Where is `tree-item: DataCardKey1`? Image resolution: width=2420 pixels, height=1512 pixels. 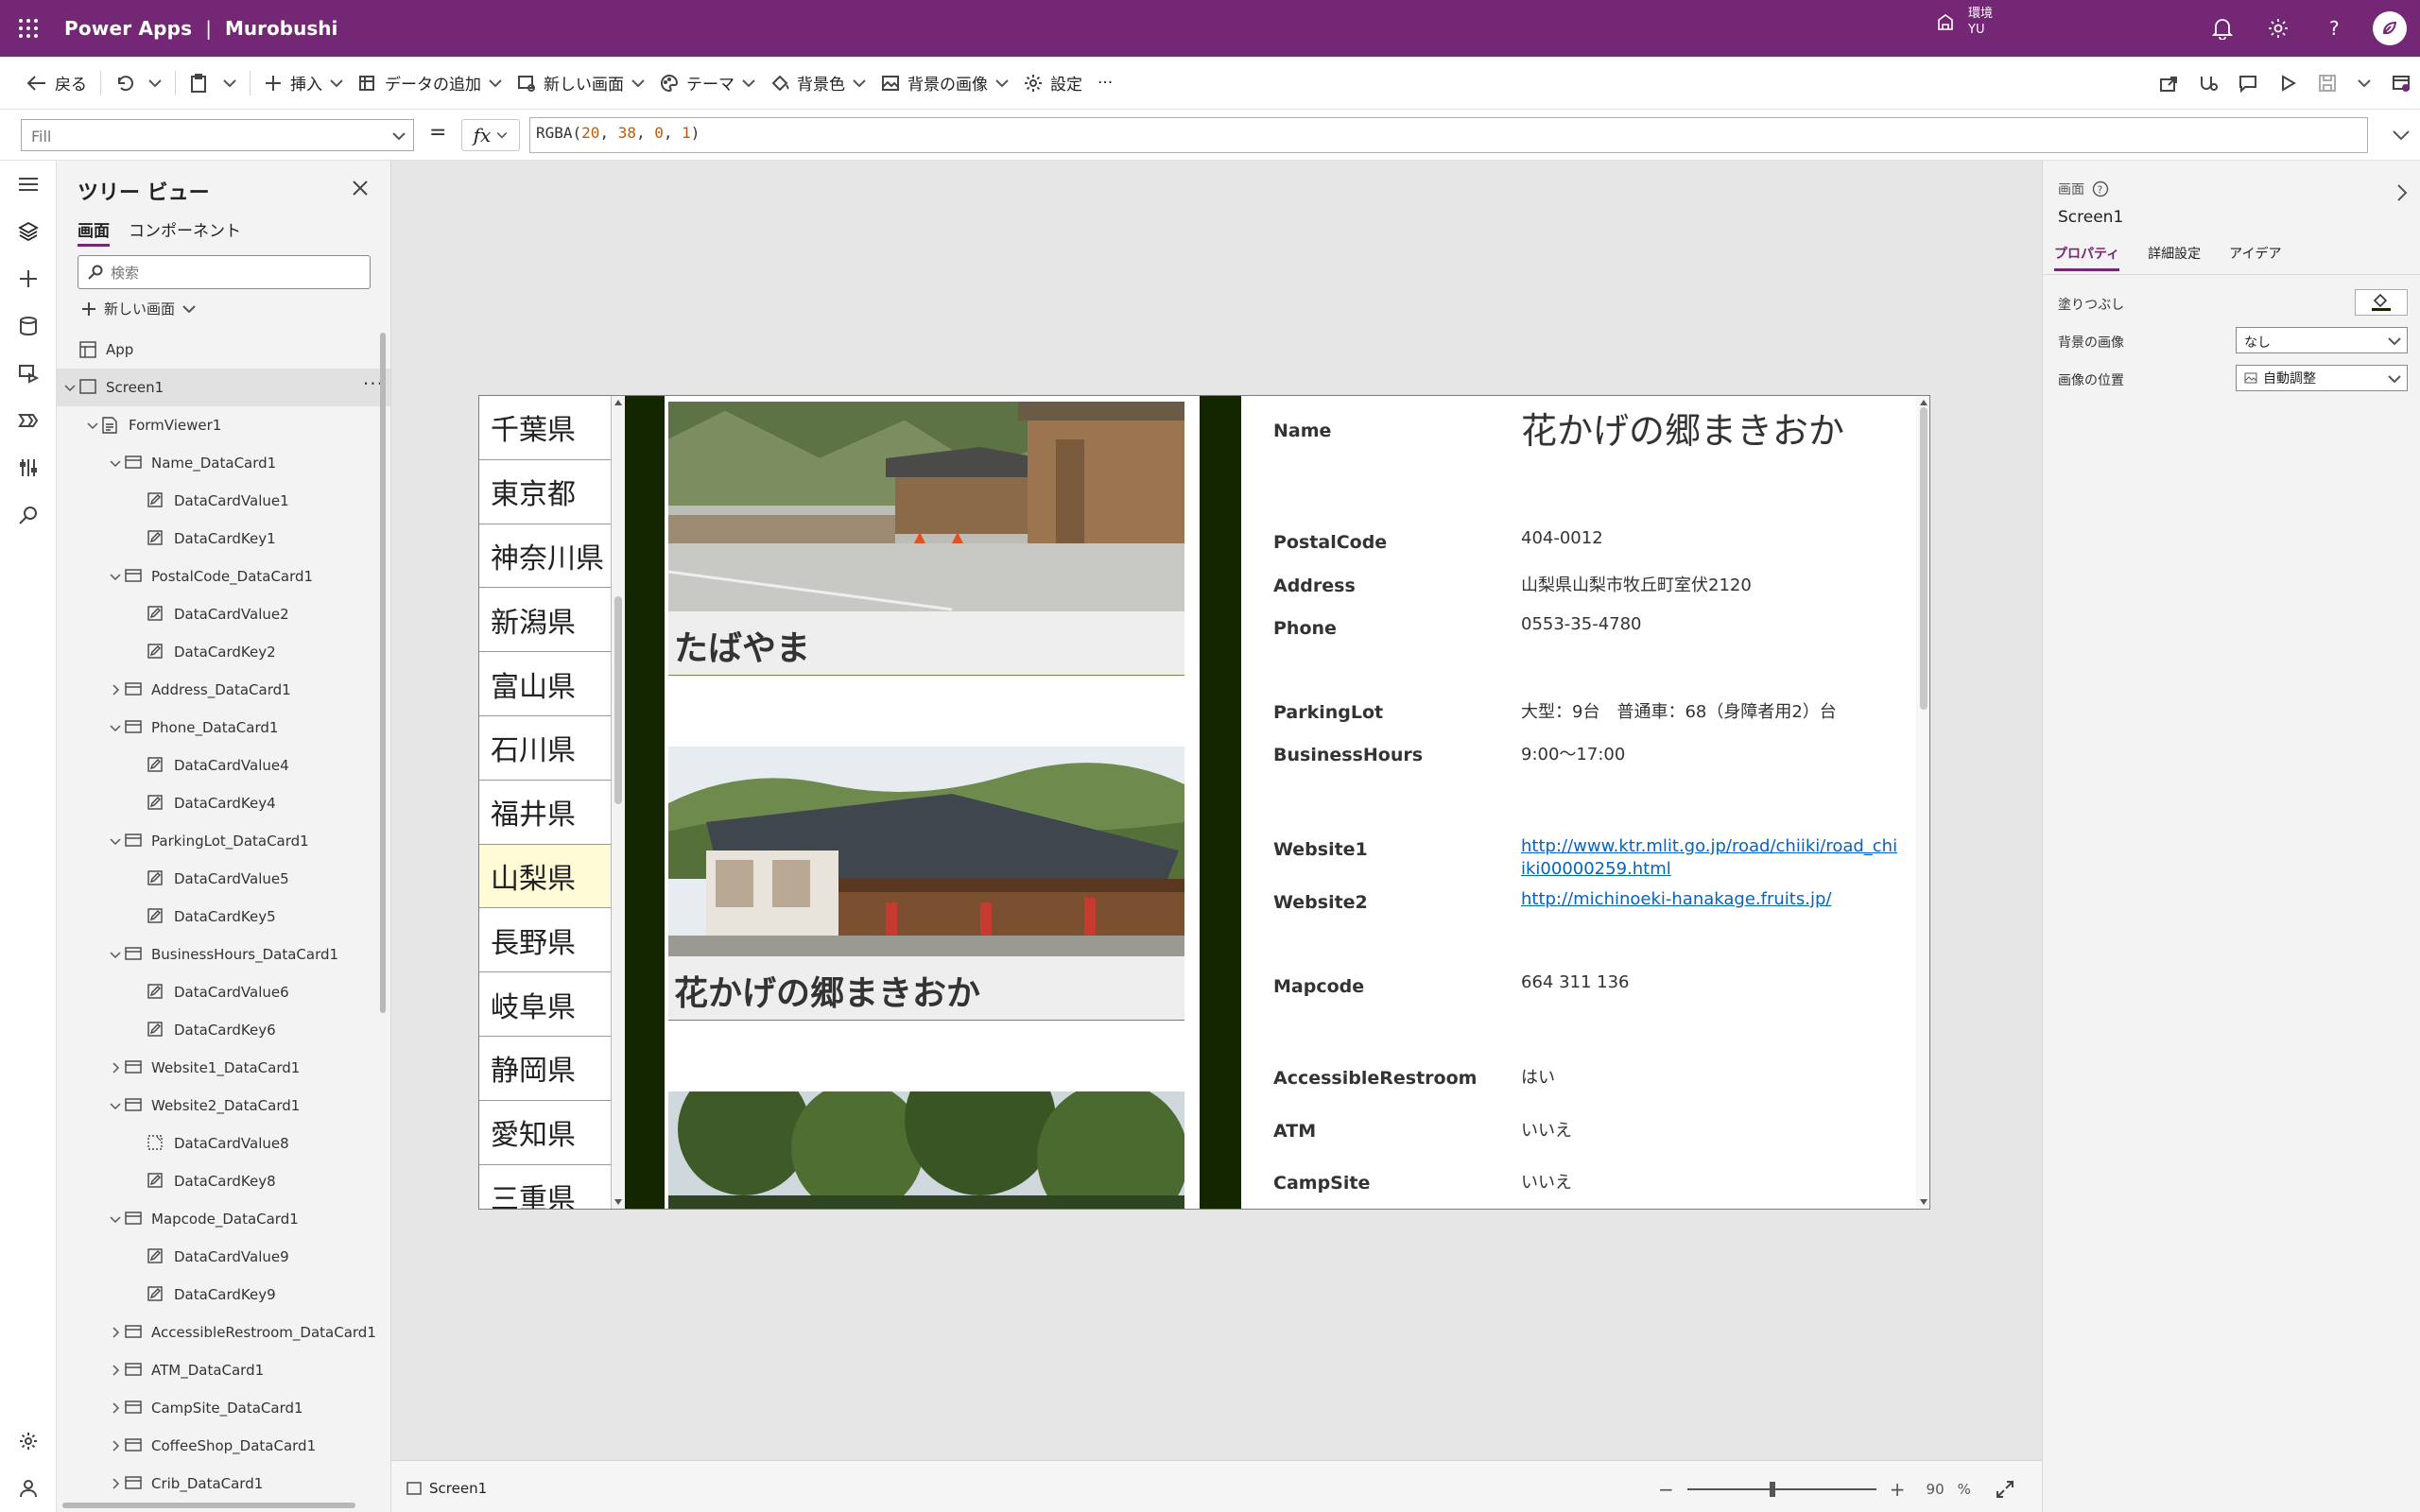 tree-item: DataCardKey1 is located at coordinates (223, 539).